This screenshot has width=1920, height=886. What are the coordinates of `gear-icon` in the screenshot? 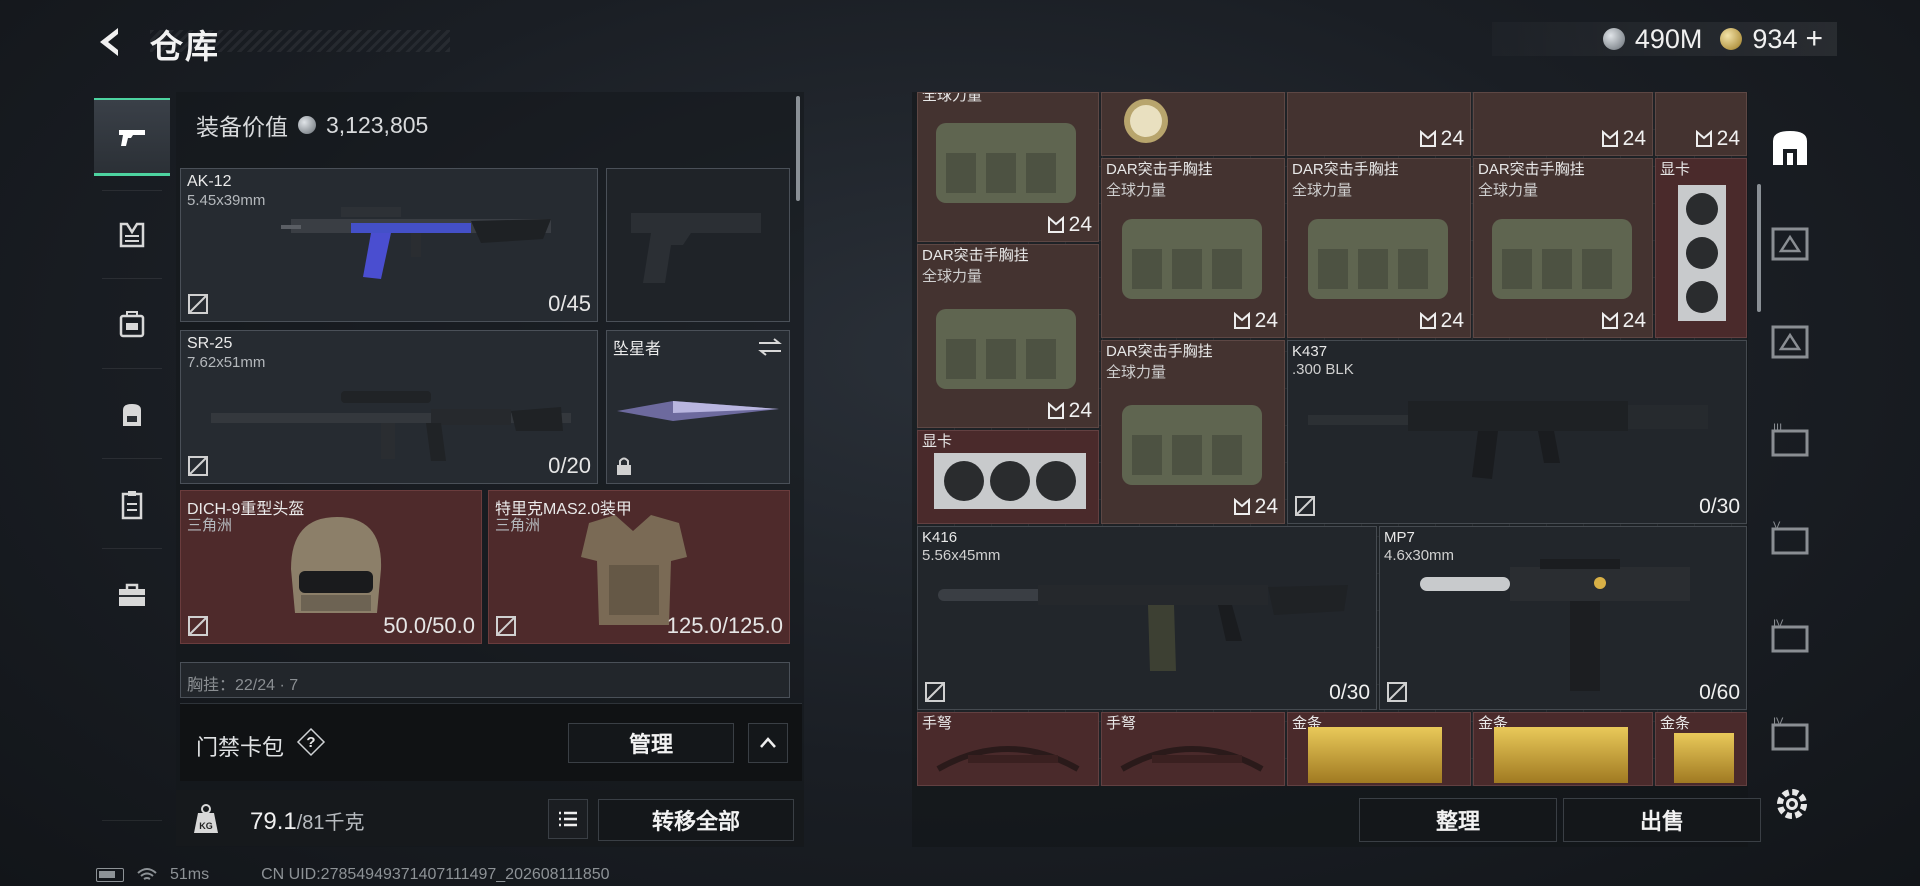 It's located at (1792, 804).